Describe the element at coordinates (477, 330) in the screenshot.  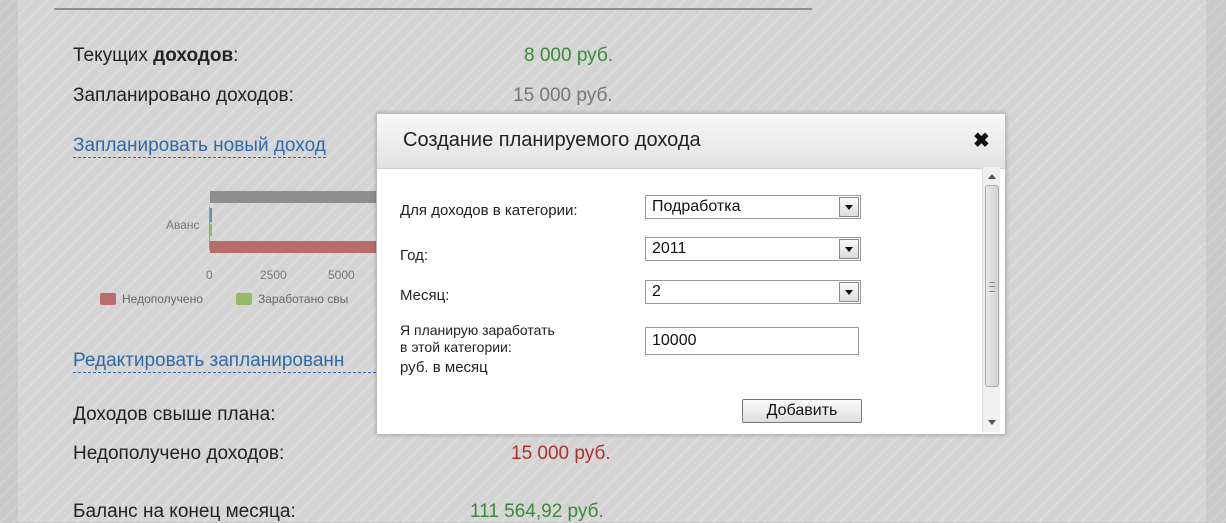
I see `amount-label-line1: Я планирую заработать` at that location.